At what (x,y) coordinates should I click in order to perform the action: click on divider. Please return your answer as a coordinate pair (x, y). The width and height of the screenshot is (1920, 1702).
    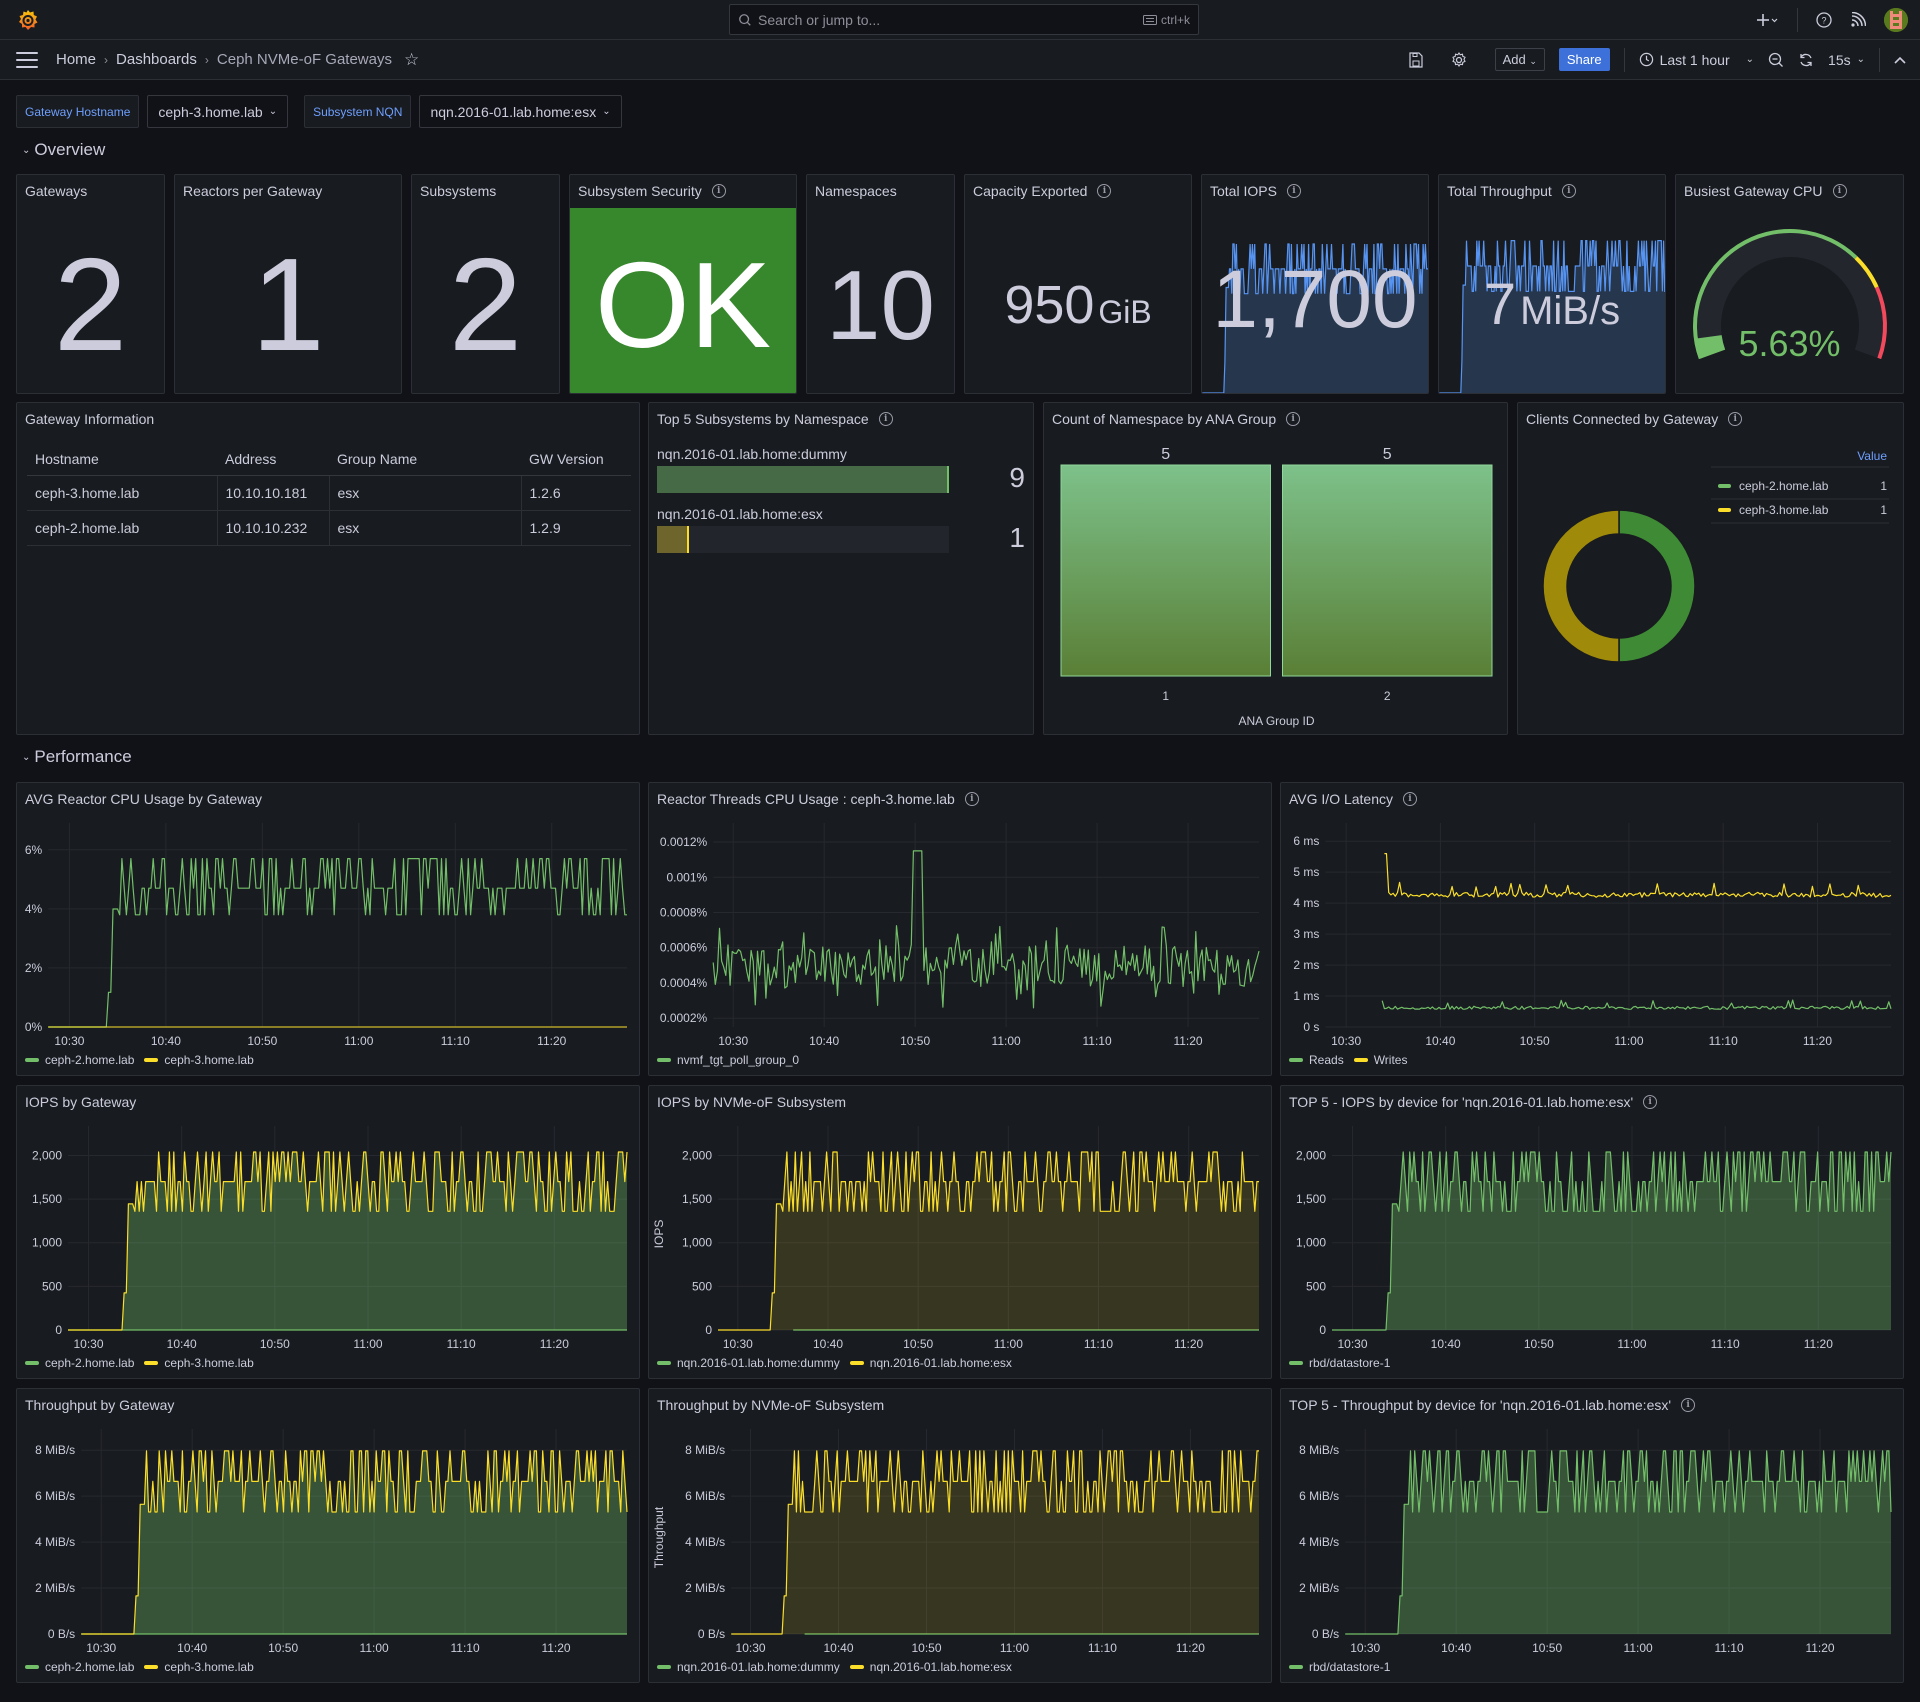
    Looking at the image, I should click on (1879, 59).